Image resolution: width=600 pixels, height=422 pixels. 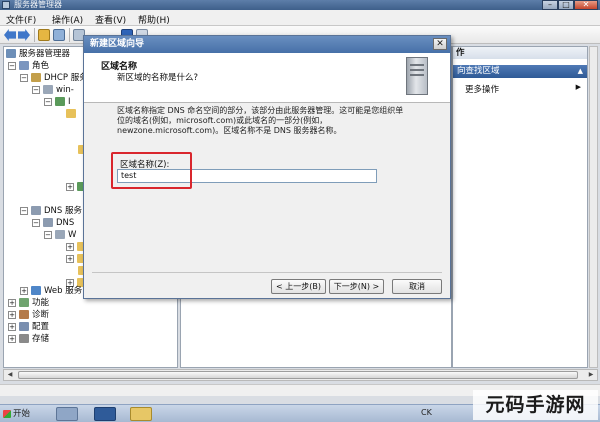 What do you see at coordinates (105, 414) in the screenshot?
I see `powershell-icon` at bounding box center [105, 414].